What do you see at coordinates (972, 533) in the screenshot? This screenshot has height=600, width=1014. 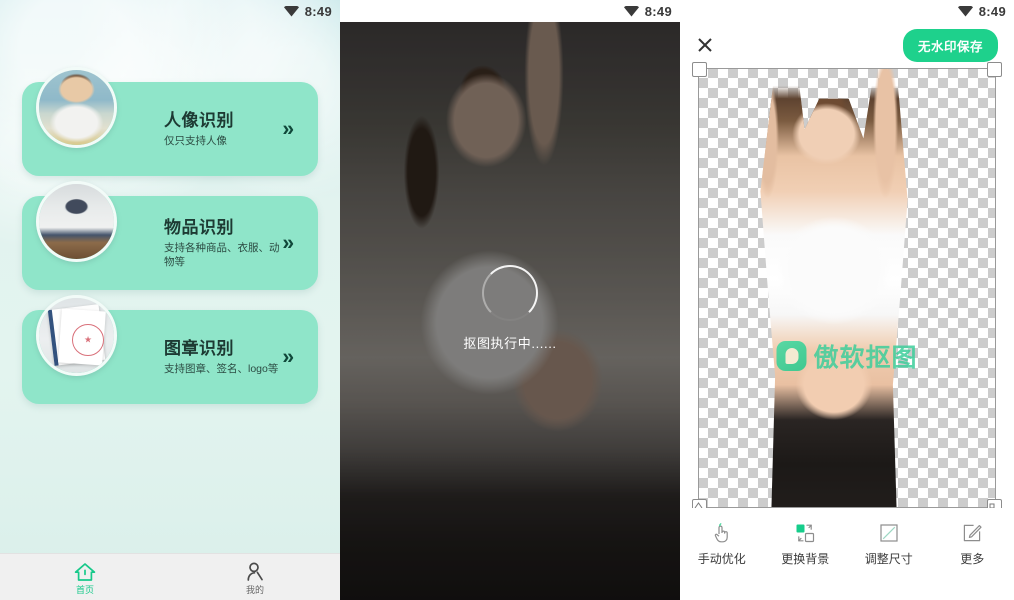 I see `edit-pencil-icon` at bounding box center [972, 533].